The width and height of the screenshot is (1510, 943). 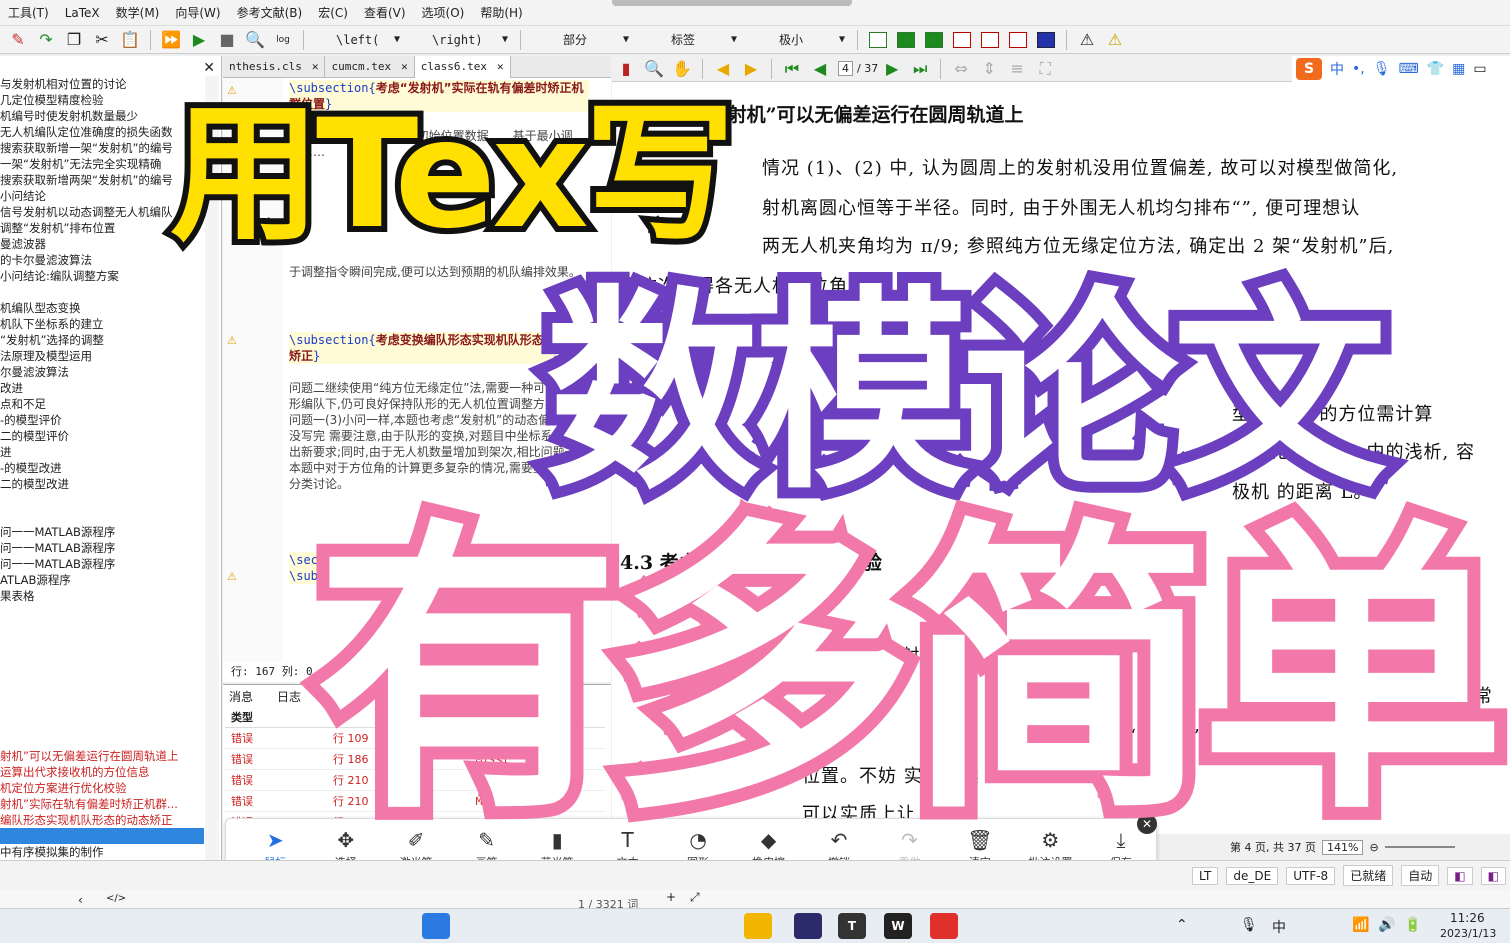 What do you see at coordinates (116, 898) in the screenshot?
I see `code-icon: </>` at bounding box center [116, 898].